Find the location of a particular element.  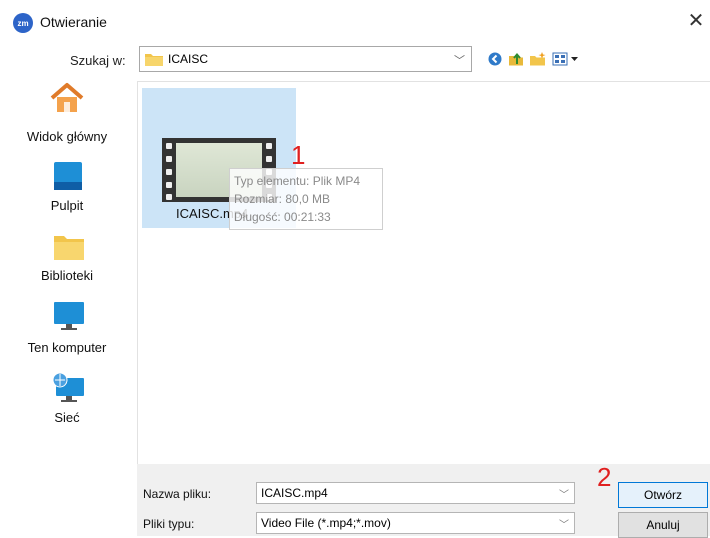

back-button is located at coordinates (495, 59).